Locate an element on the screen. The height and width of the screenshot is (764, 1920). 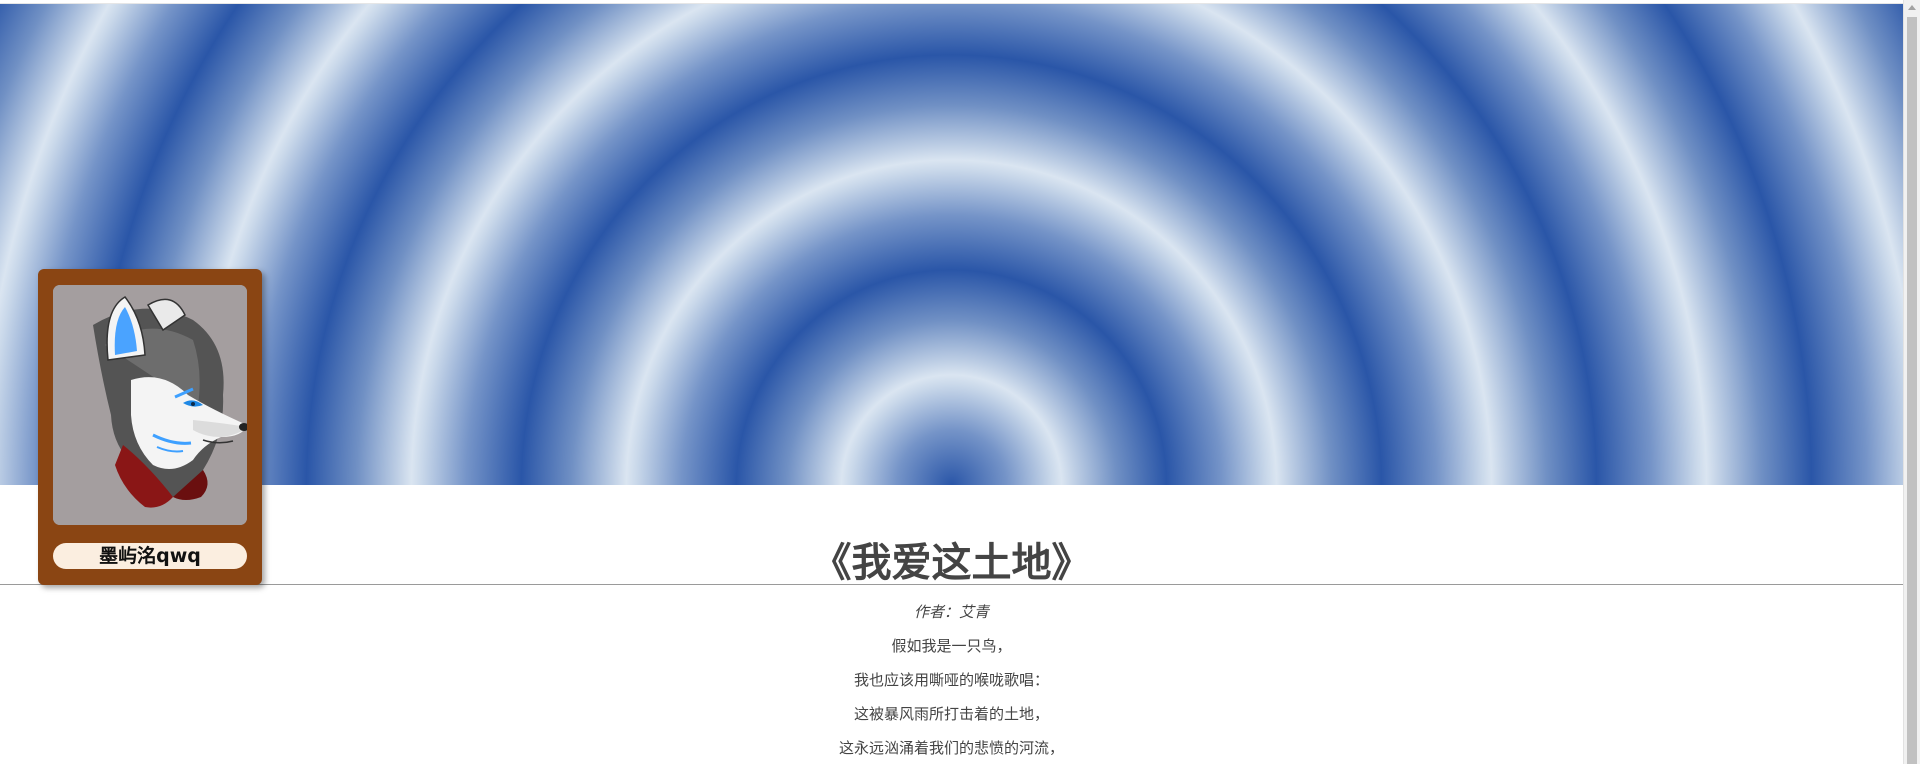
hooded-wolf-avatar-icon is located at coordinates (150, 405).